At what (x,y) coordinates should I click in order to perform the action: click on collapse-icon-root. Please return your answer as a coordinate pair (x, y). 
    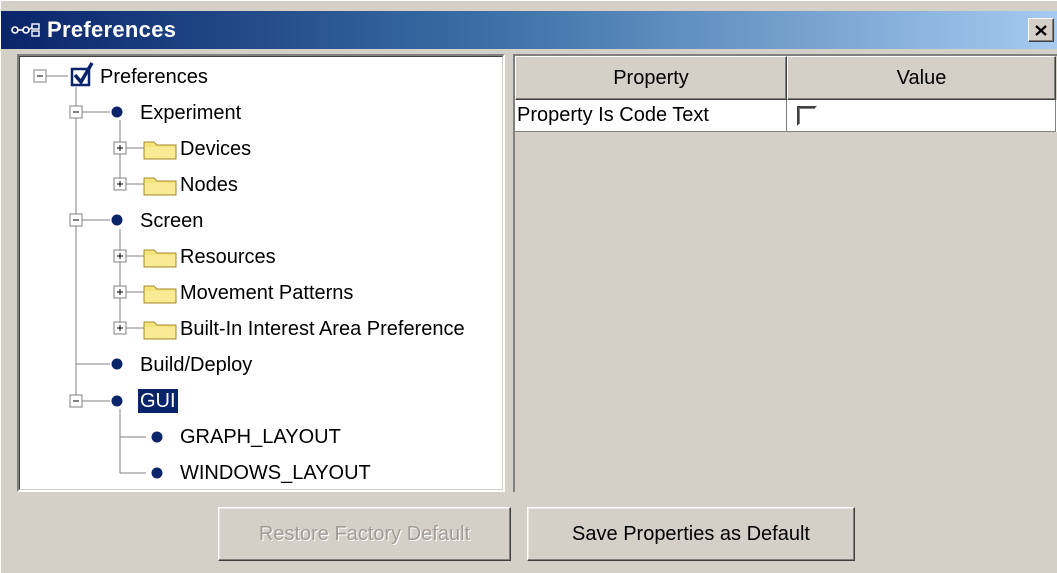
    Looking at the image, I should click on (40, 76).